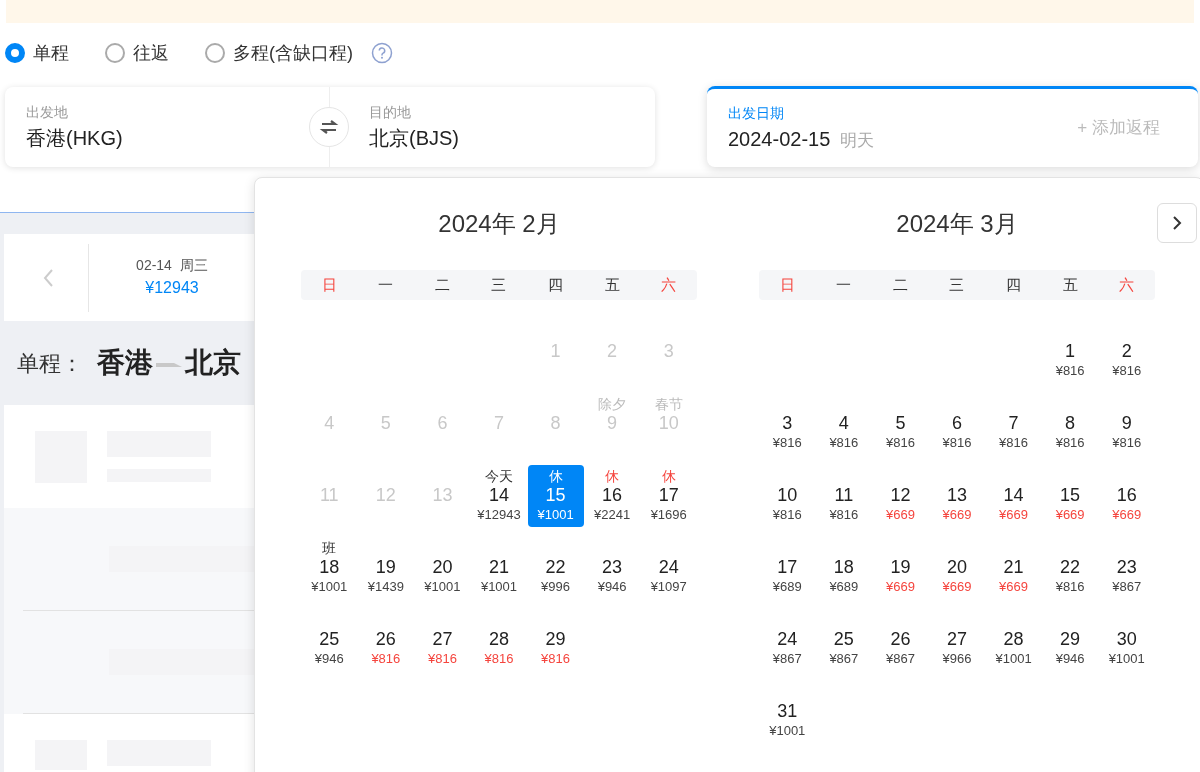 The width and height of the screenshot is (1200, 772). Describe the element at coordinates (293, 53) in the screenshot. I see `trip-type-label: 多程(含缺口程)` at that location.